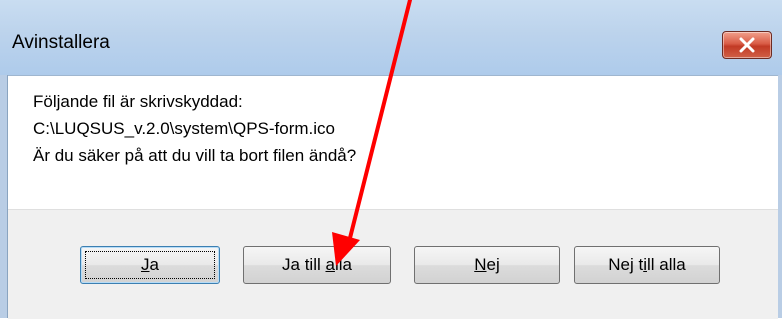 Image resolution: width=782 pixels, height=319 pixels. Describe the element at coordinates (61, 42) in the screenshot. I see `window-title: Avinstallera` at that location.